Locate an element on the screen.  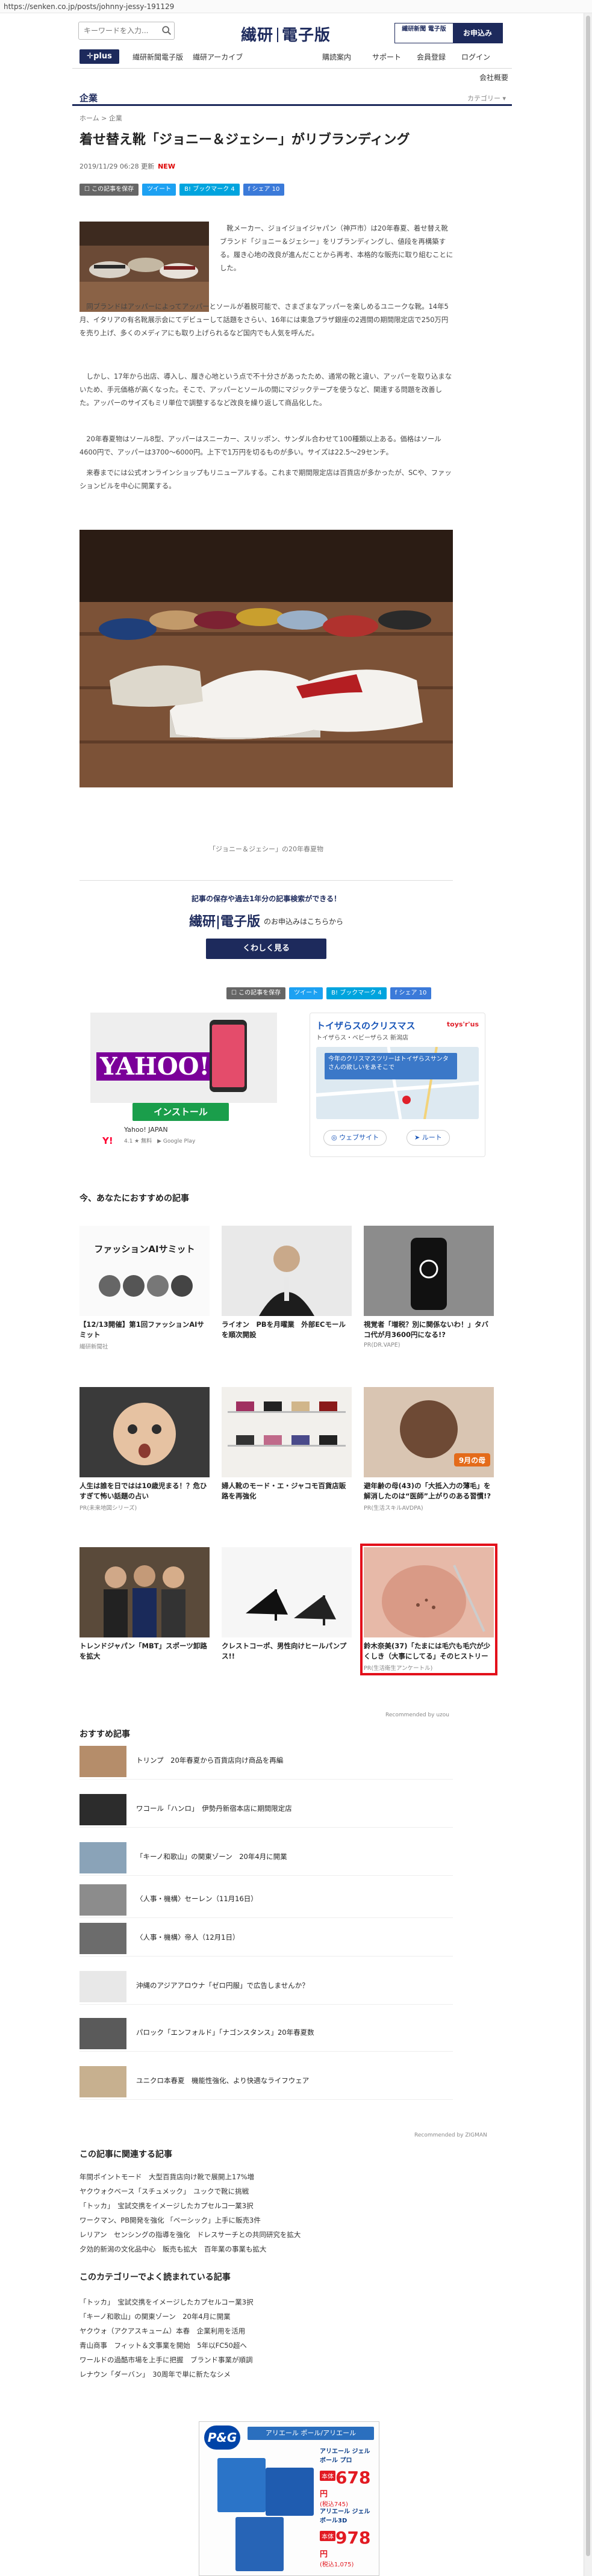
price-value: 678 is located at coordinates (353, 2478).